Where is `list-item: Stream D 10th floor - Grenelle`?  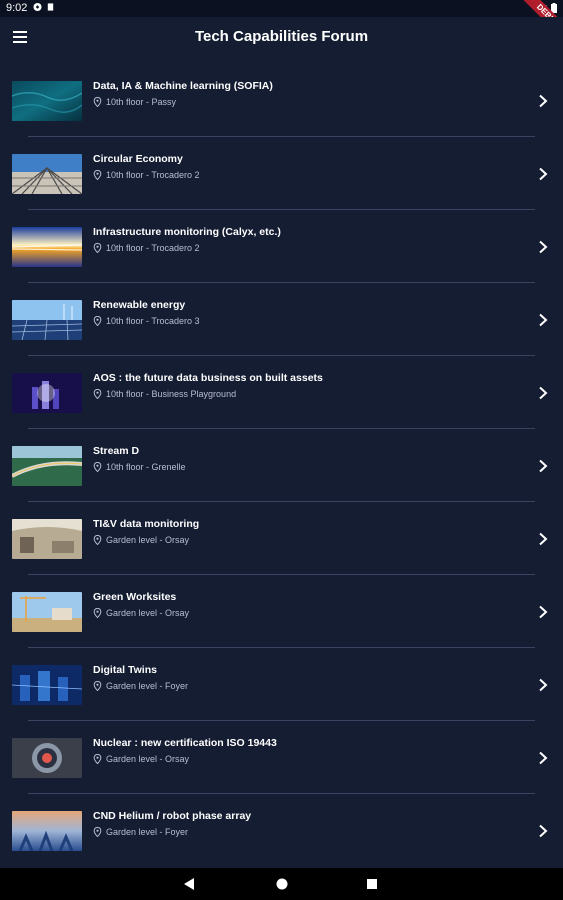 list-item: Stream D 10th floor - Grenelle is located at coordinates (281, 465).